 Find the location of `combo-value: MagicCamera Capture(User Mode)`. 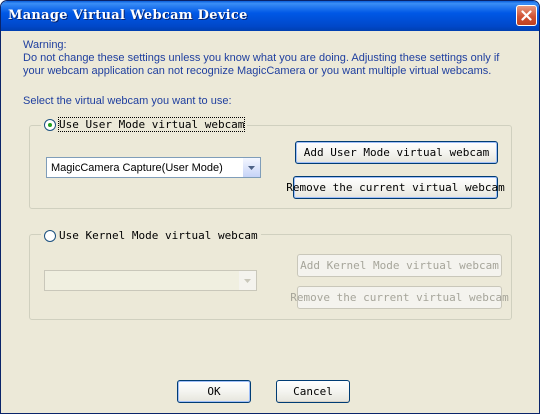

combo-value: MagicCamera Capture(User Mode) is located at coordinates (137, 167).